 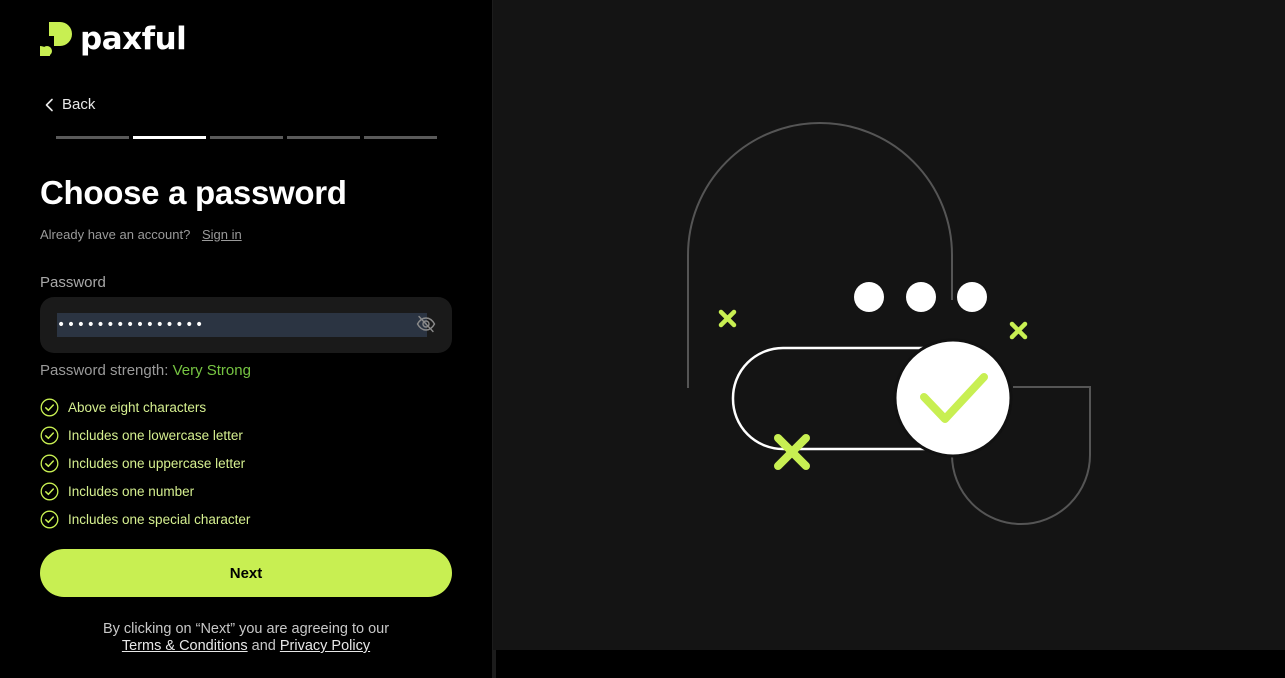 What do you see at coordinates (890, 664) in the screenshot?
I see `bottom-strip` at bounding box center [890, 664].